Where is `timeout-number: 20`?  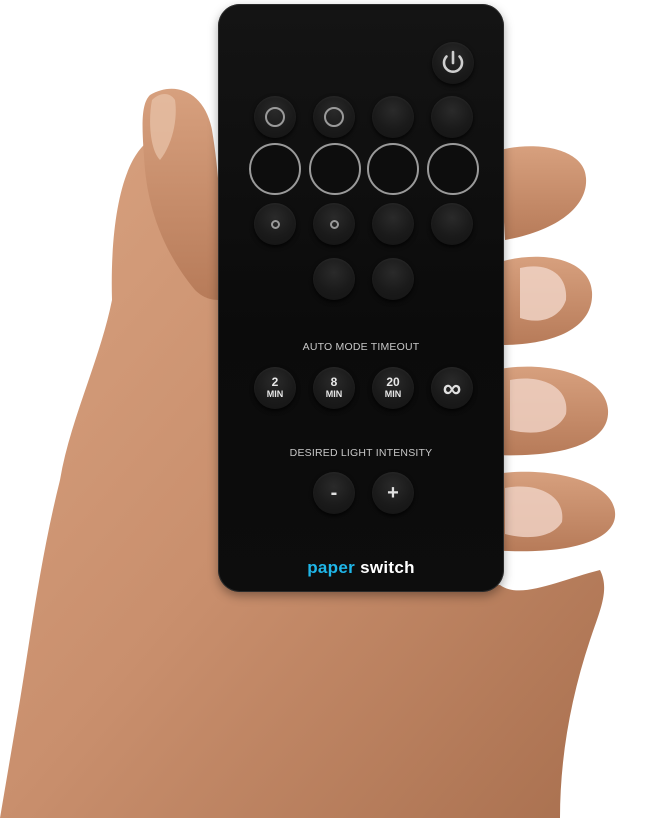
timeout-number: 20 is located at coordinates (393, 382).